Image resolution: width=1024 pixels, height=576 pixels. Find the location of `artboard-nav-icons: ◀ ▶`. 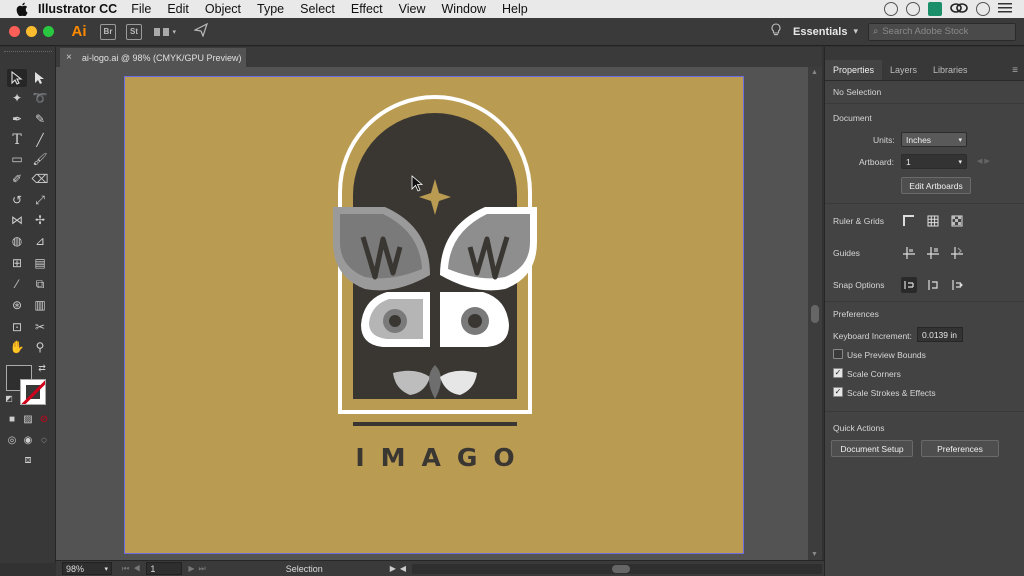

artboard-nav-icons: ◀ ▶ is located at coordinates (983, 161).